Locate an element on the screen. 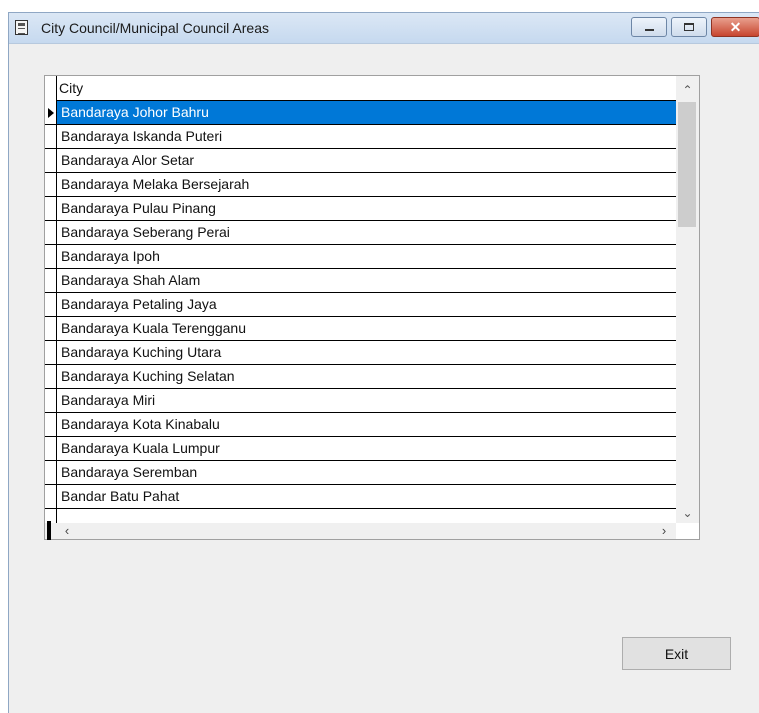 The image size is (759, 713). app-icon is located at coordinates (21, 27).